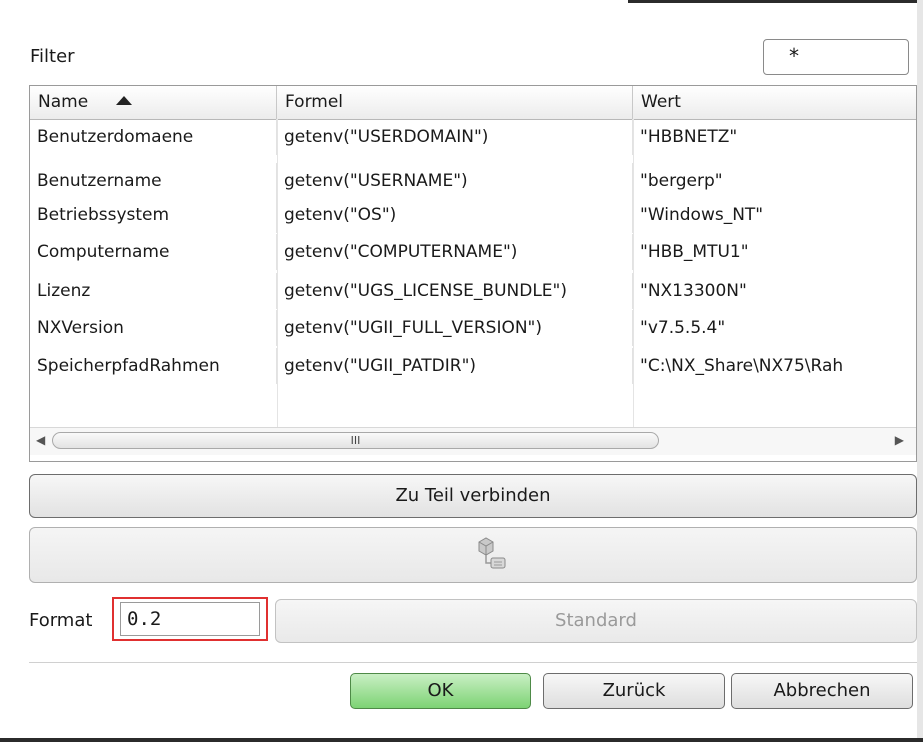  Describe the element at coordinates (774, 102) in the screenshot. I see `column-header-value: Wert` at that location.